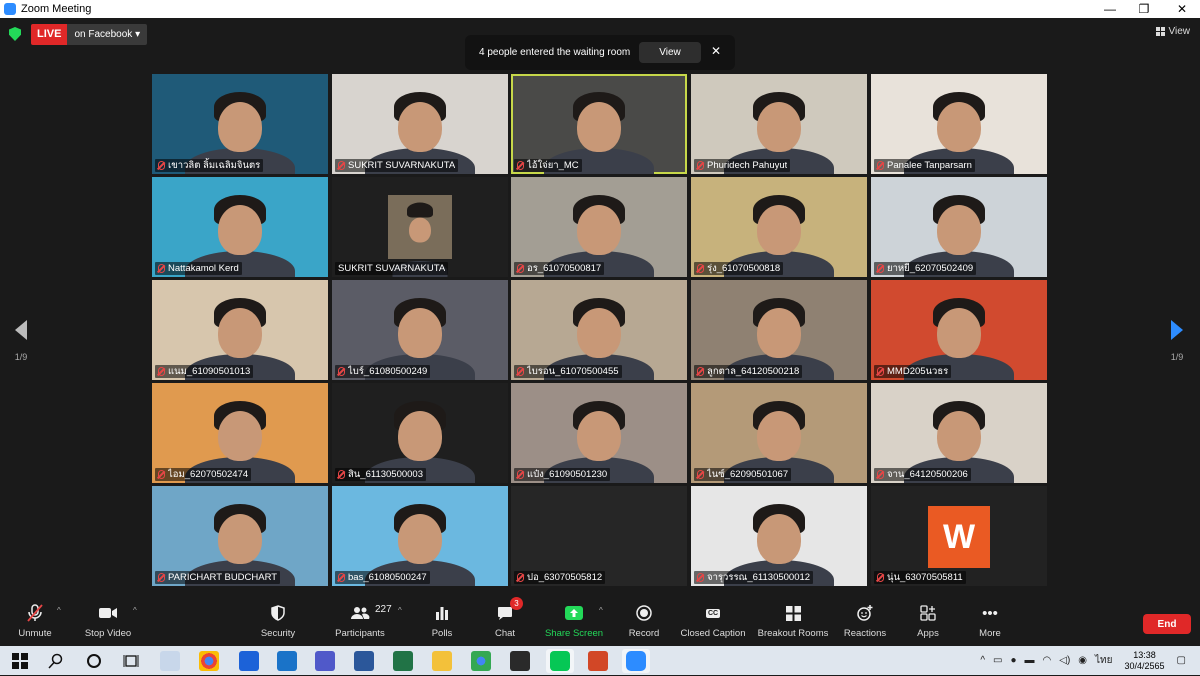  Describe the element at coordinates (1177, 341) in the screenshot. I see `next-page: 1/9` at that location.